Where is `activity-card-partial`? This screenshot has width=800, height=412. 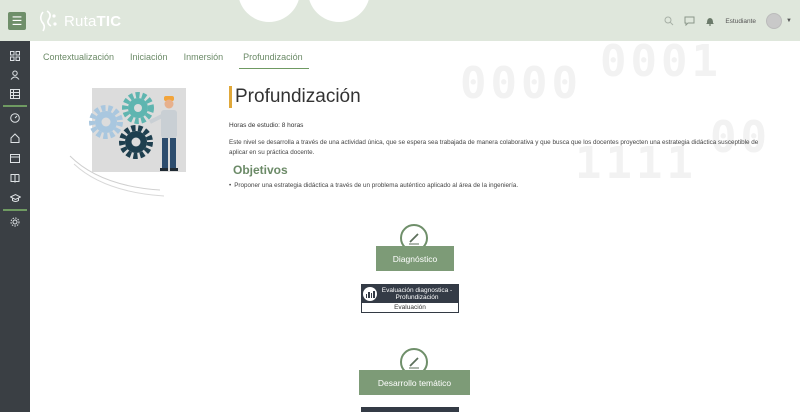
activity-card-partial is located at coordinates (410, 409).